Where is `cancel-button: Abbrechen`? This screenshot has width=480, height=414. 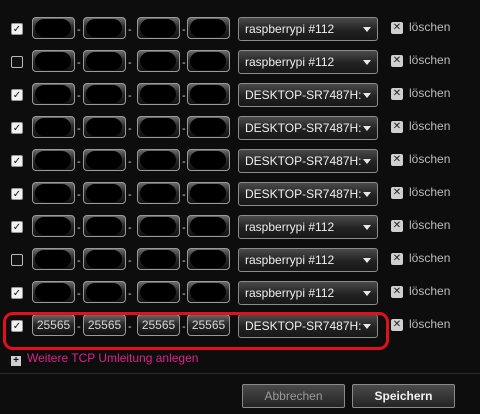 cancel-button: Abbrechen is located at coordinates (293, 396).